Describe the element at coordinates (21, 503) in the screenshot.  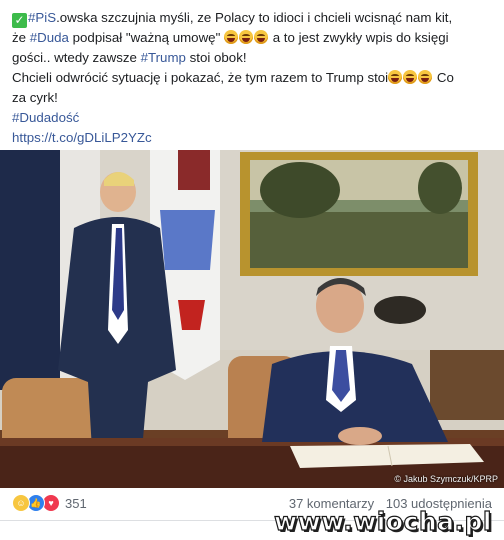
I see `haha-reaction-icon: ☺` at that location.